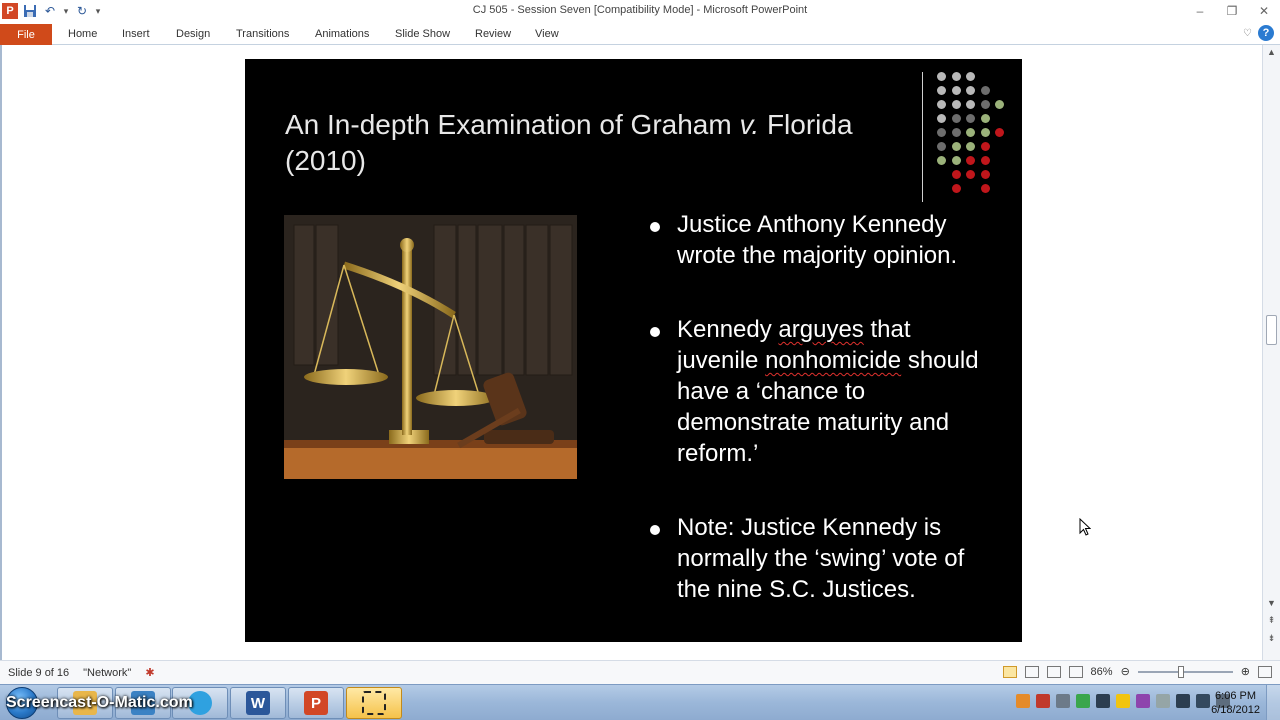  I want to click on window-controls: – ❐ ✕, so click(1232, 11).